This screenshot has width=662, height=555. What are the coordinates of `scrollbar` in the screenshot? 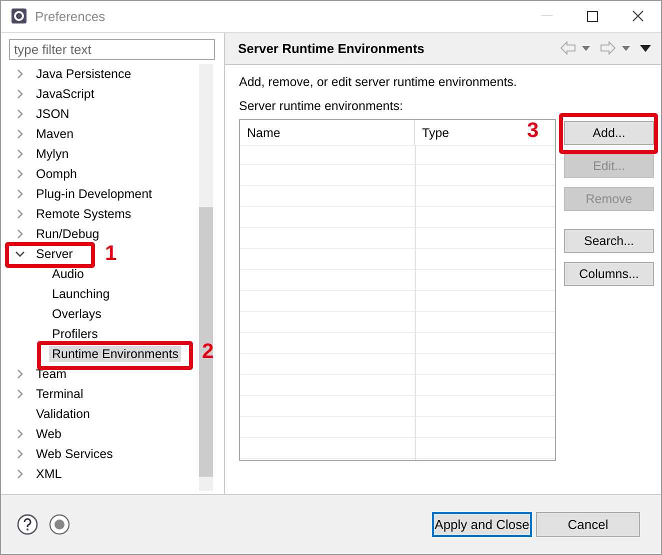 It's located at (206, 278).